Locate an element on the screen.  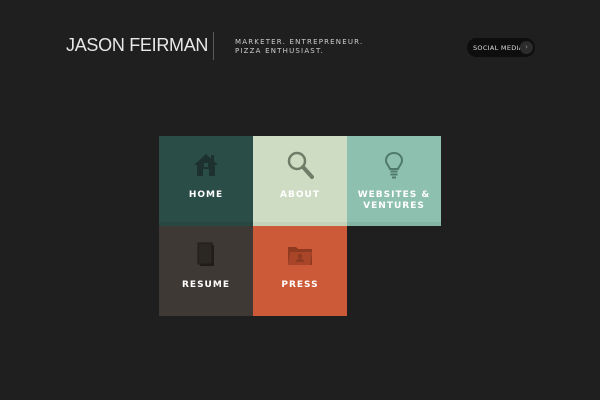
house-icon is located at coordinates (206, 165).